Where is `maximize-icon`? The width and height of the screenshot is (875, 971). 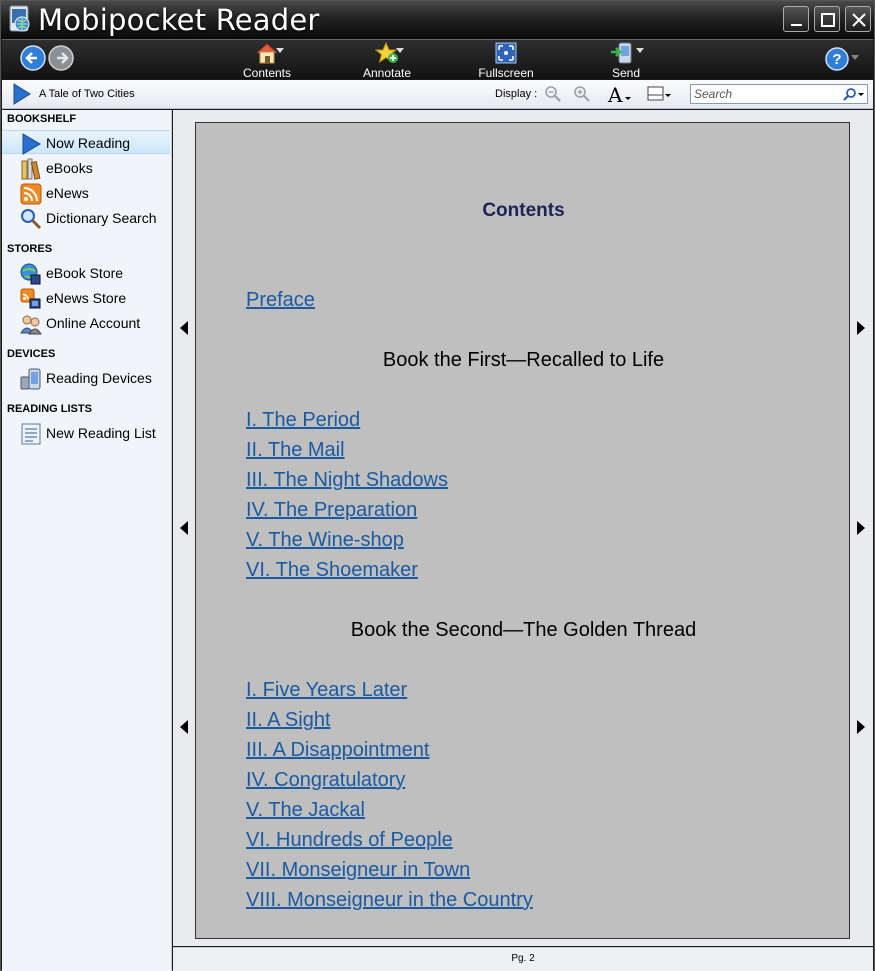 maximize-icon is located at coordinates (828, 20).